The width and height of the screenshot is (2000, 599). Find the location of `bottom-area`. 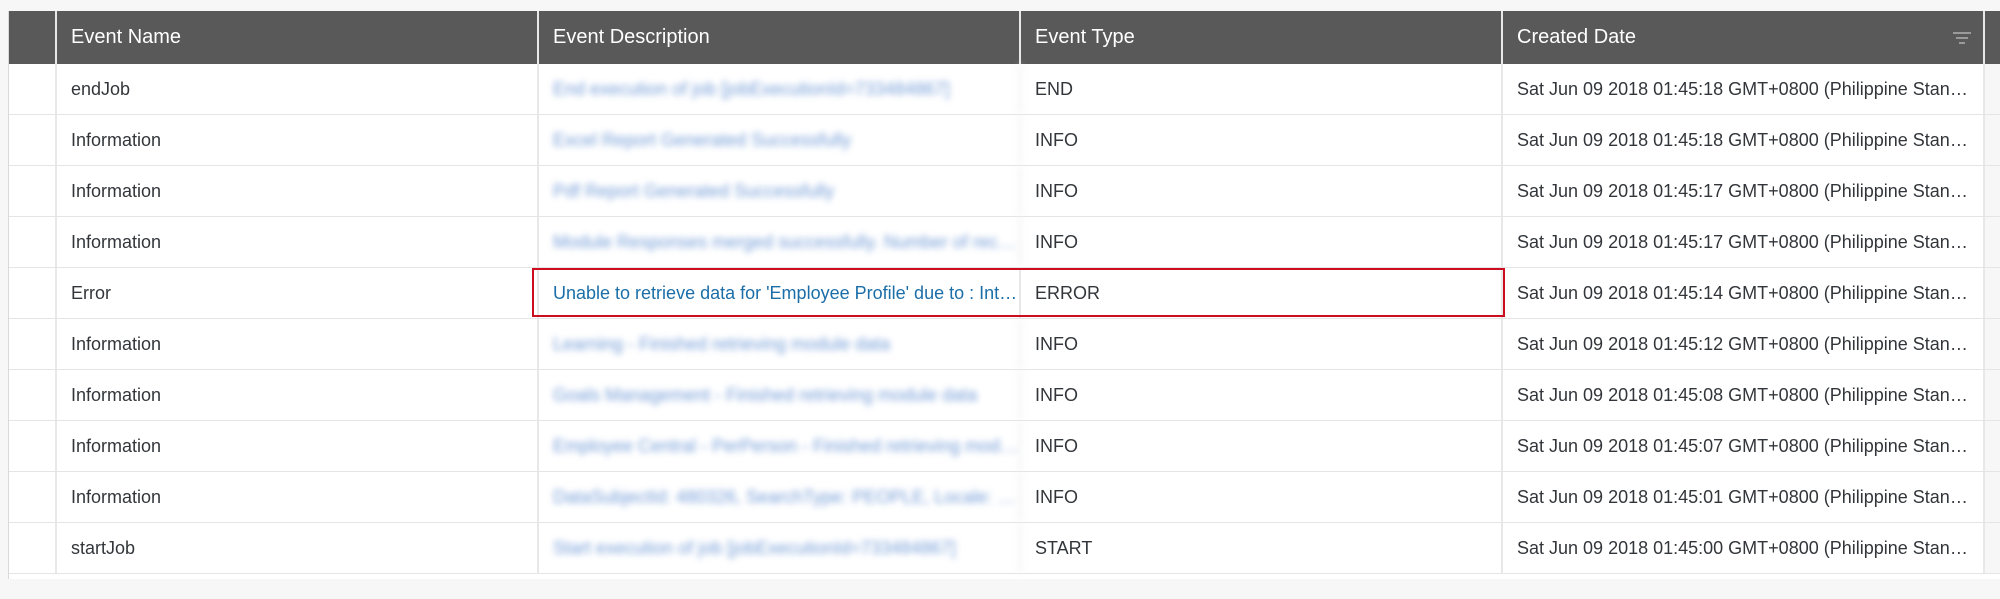

bottom-area is located at coordinates (1000, 589).